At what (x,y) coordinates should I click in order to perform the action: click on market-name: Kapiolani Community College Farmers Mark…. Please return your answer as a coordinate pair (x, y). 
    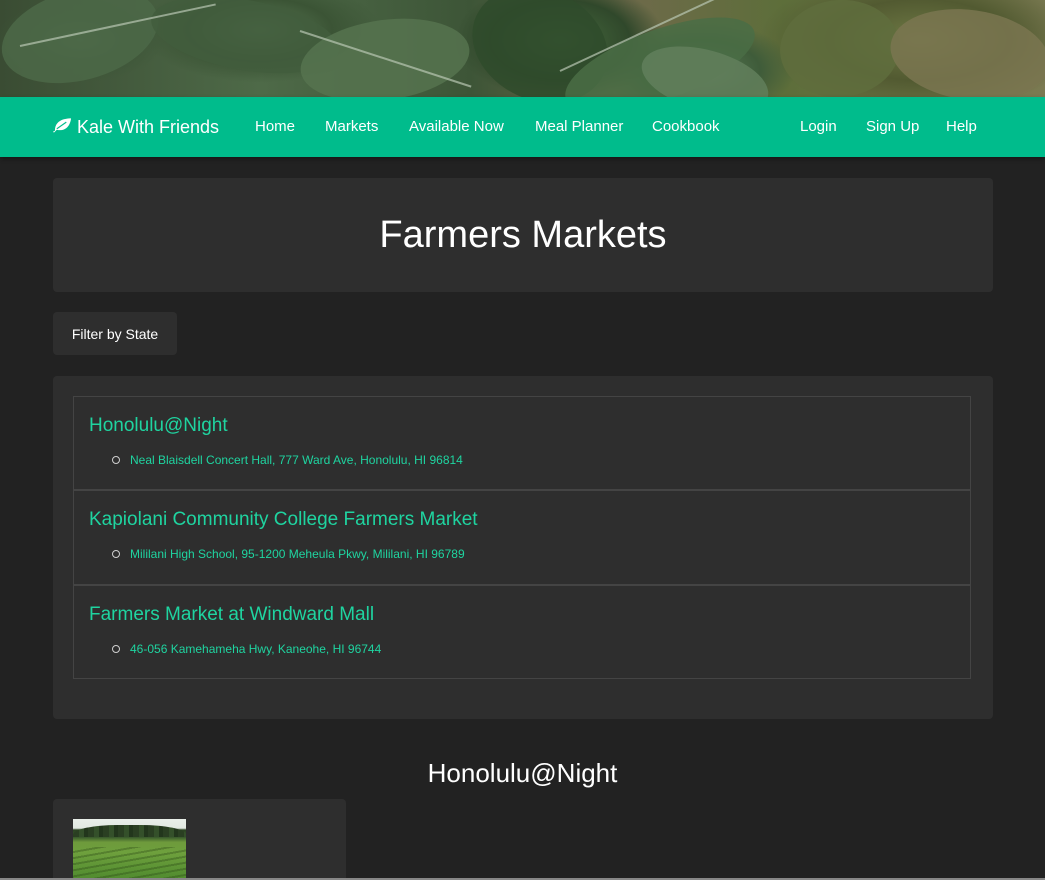
    Looking at the image, I should click on (283, 520).